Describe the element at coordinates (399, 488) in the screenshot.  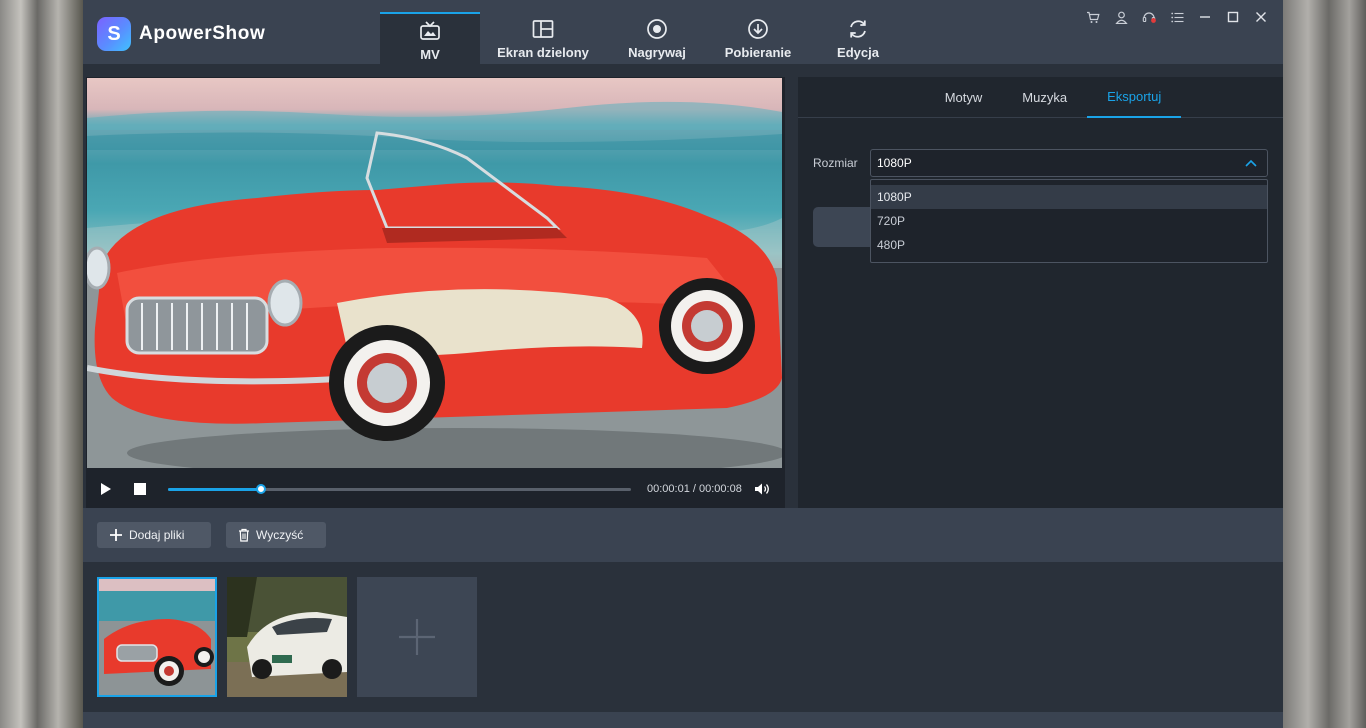
I see `progress-bar` at that location.